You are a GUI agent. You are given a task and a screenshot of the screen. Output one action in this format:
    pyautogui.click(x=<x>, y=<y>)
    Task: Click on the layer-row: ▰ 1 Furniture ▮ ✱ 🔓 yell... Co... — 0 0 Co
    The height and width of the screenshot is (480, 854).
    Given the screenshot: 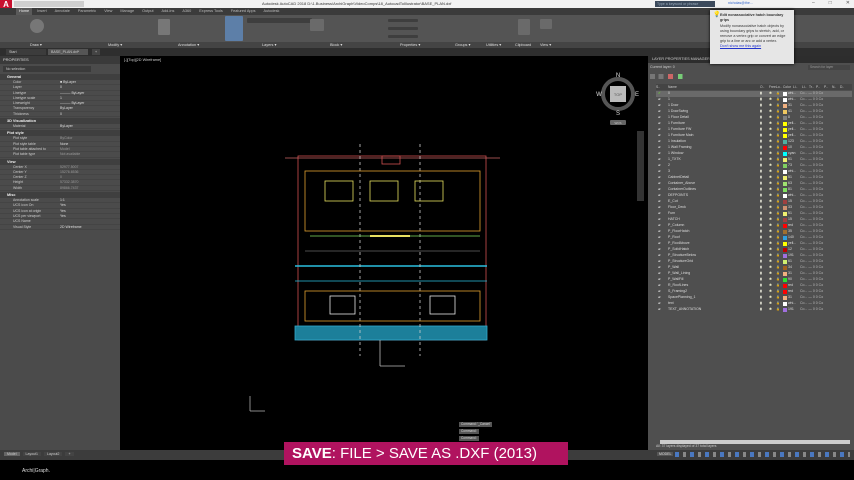 What is the action you would take?
    pyautogui.click(x=754, y=124)
    